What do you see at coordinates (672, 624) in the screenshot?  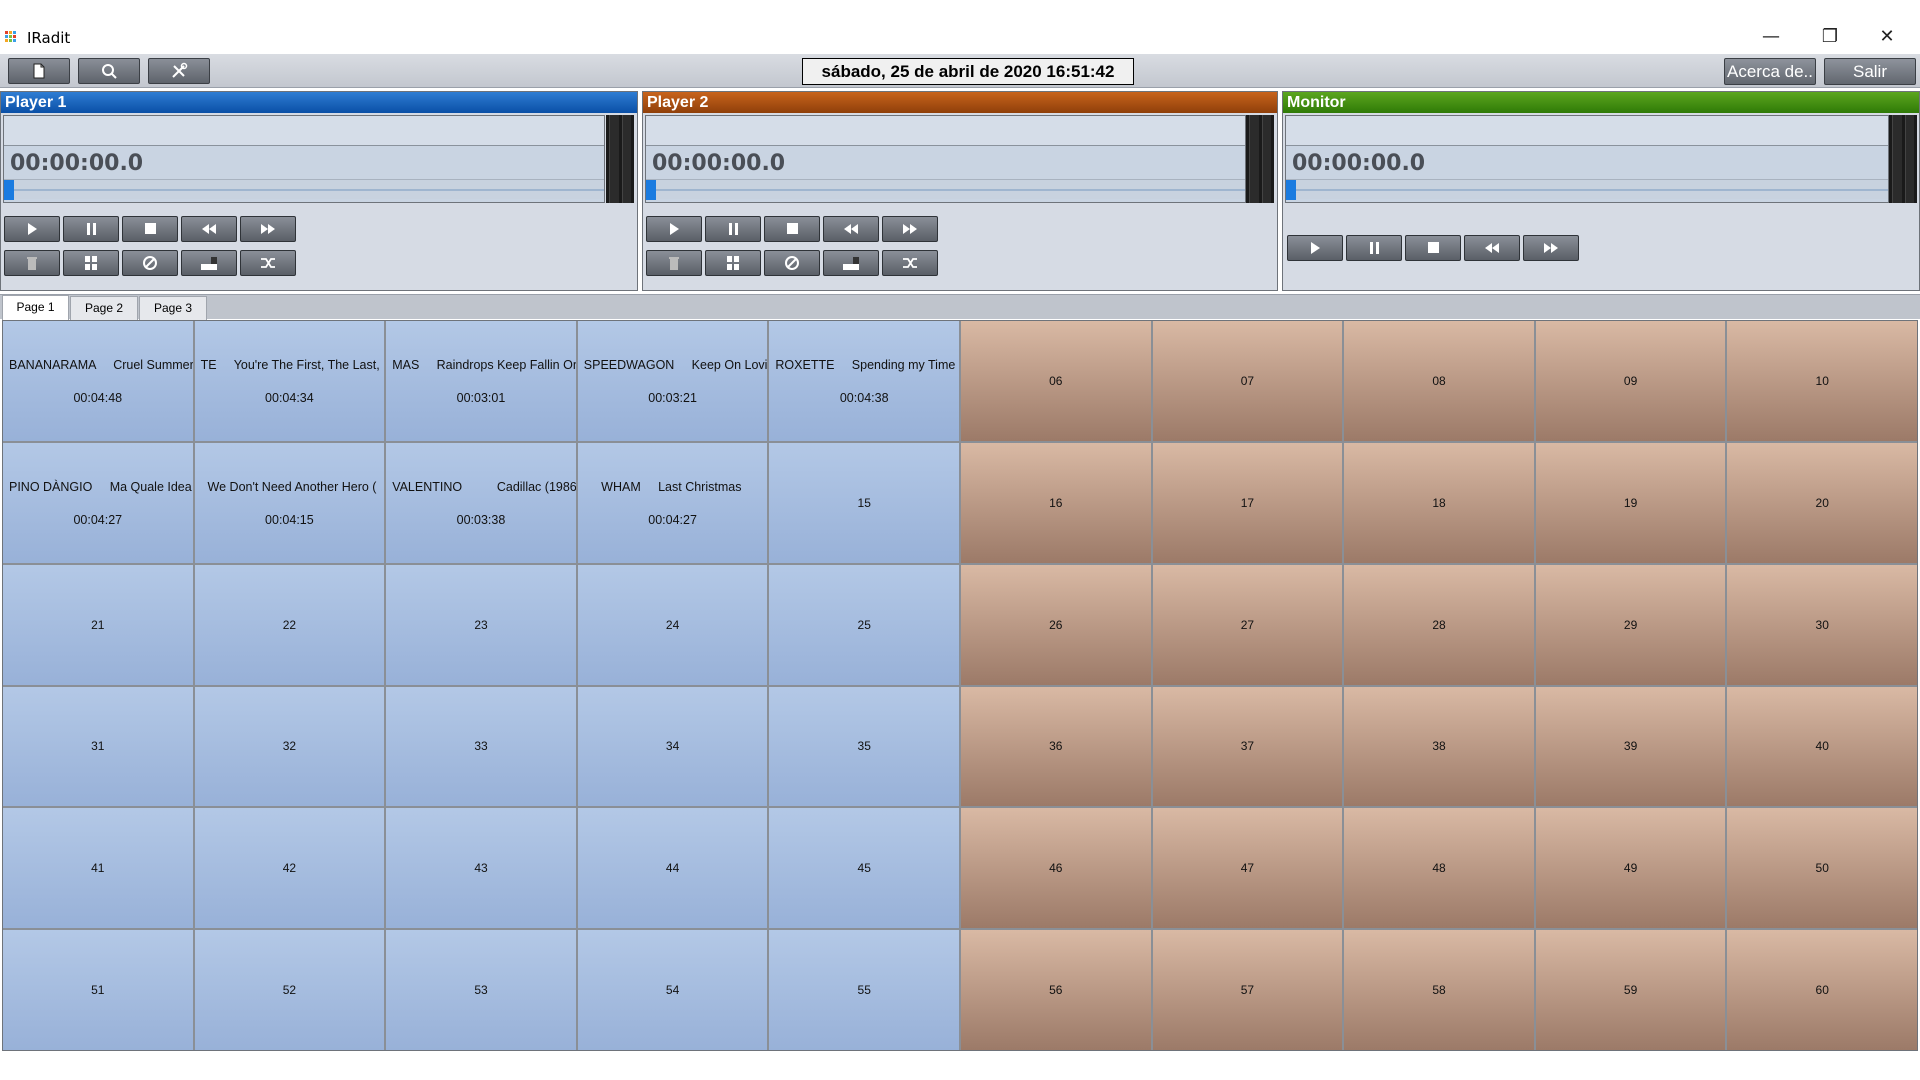 I see `cart-cell-24: 24` at bounding box center [672, 624].